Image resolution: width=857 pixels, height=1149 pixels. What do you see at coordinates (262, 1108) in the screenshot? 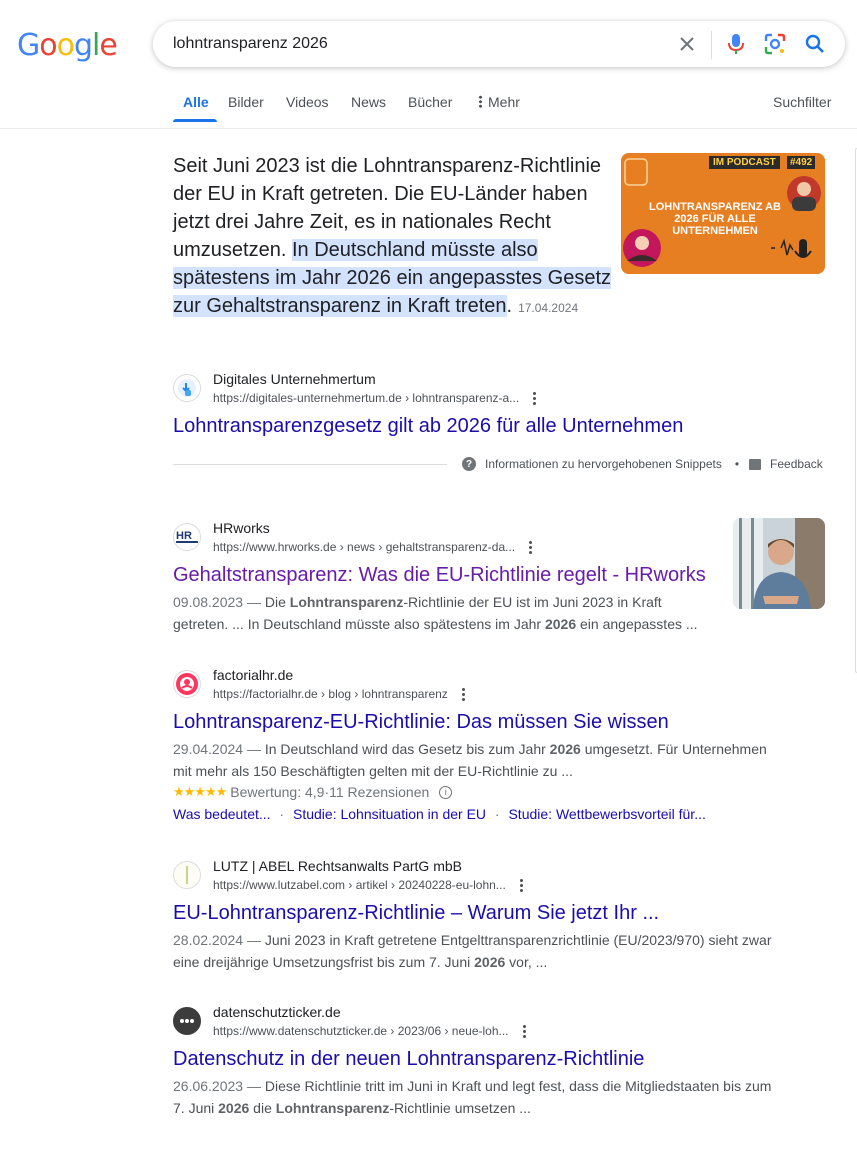
I see `desc-text: die` at bounding box center [262, 1108].